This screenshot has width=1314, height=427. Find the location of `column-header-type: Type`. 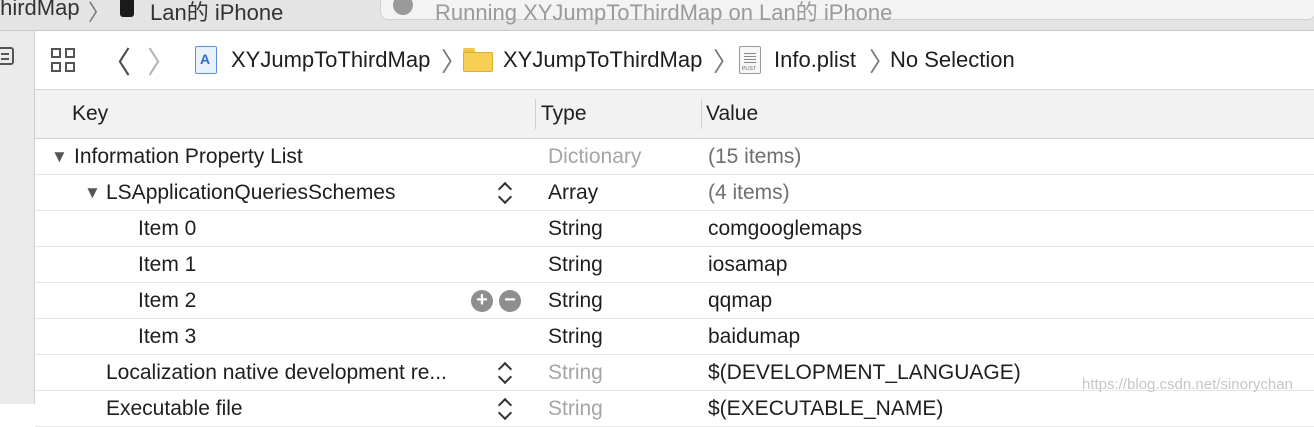

column-header-type: Type is located at coordinates (564, 114).